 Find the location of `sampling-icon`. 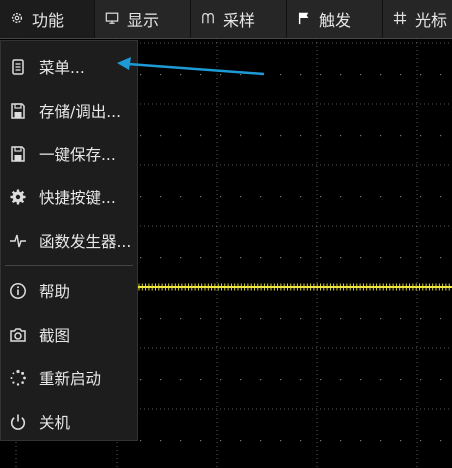

sampling-icon is located at coordinates (208, 19).